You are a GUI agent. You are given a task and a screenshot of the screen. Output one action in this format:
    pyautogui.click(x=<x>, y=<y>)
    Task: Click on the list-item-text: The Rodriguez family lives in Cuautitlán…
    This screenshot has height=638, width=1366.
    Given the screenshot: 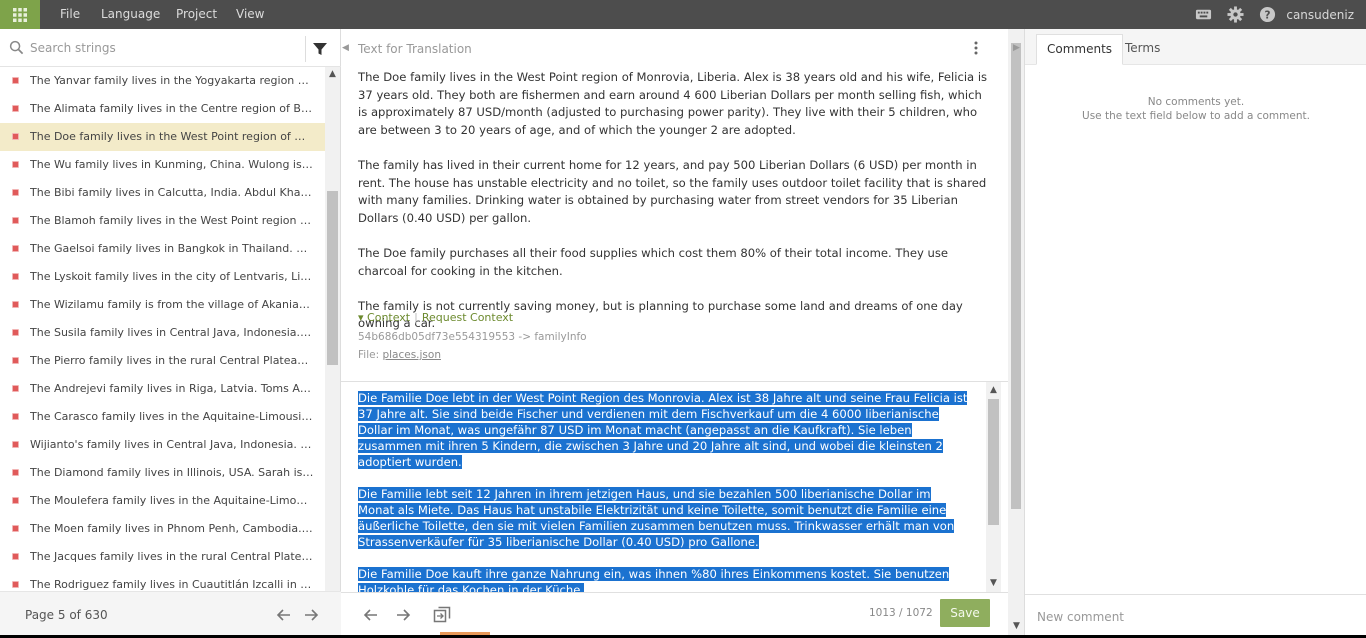 What is the action you would take?
    pyautogui.click(x=172, y=584)
    